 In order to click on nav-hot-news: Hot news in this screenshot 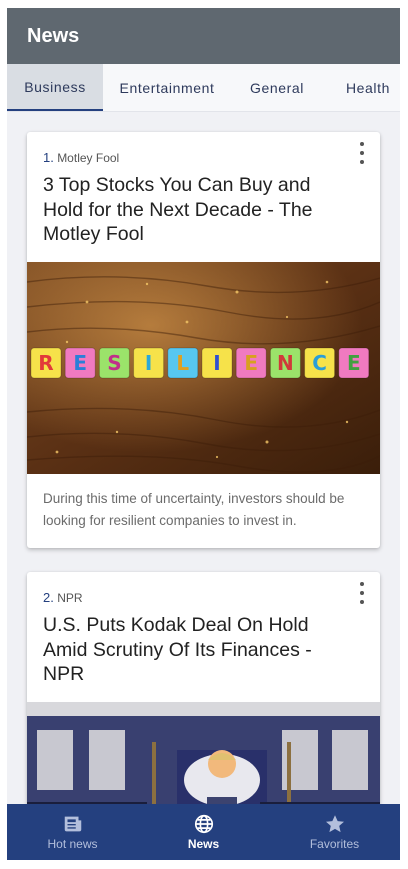, I will do `click(72, 832)`.